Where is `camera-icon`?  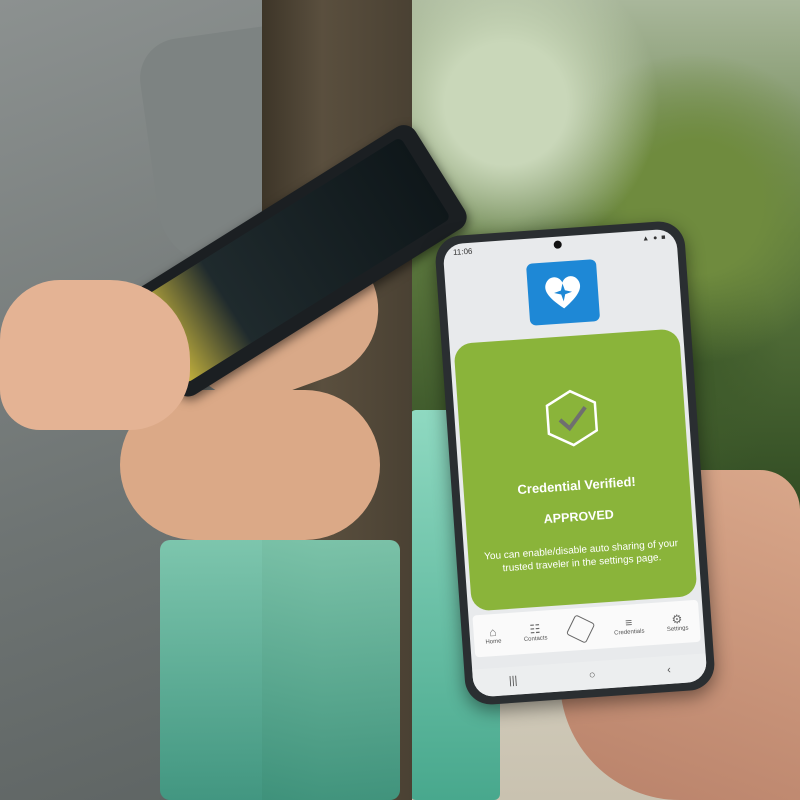 camera-icon is located at coordinates (557, 244).